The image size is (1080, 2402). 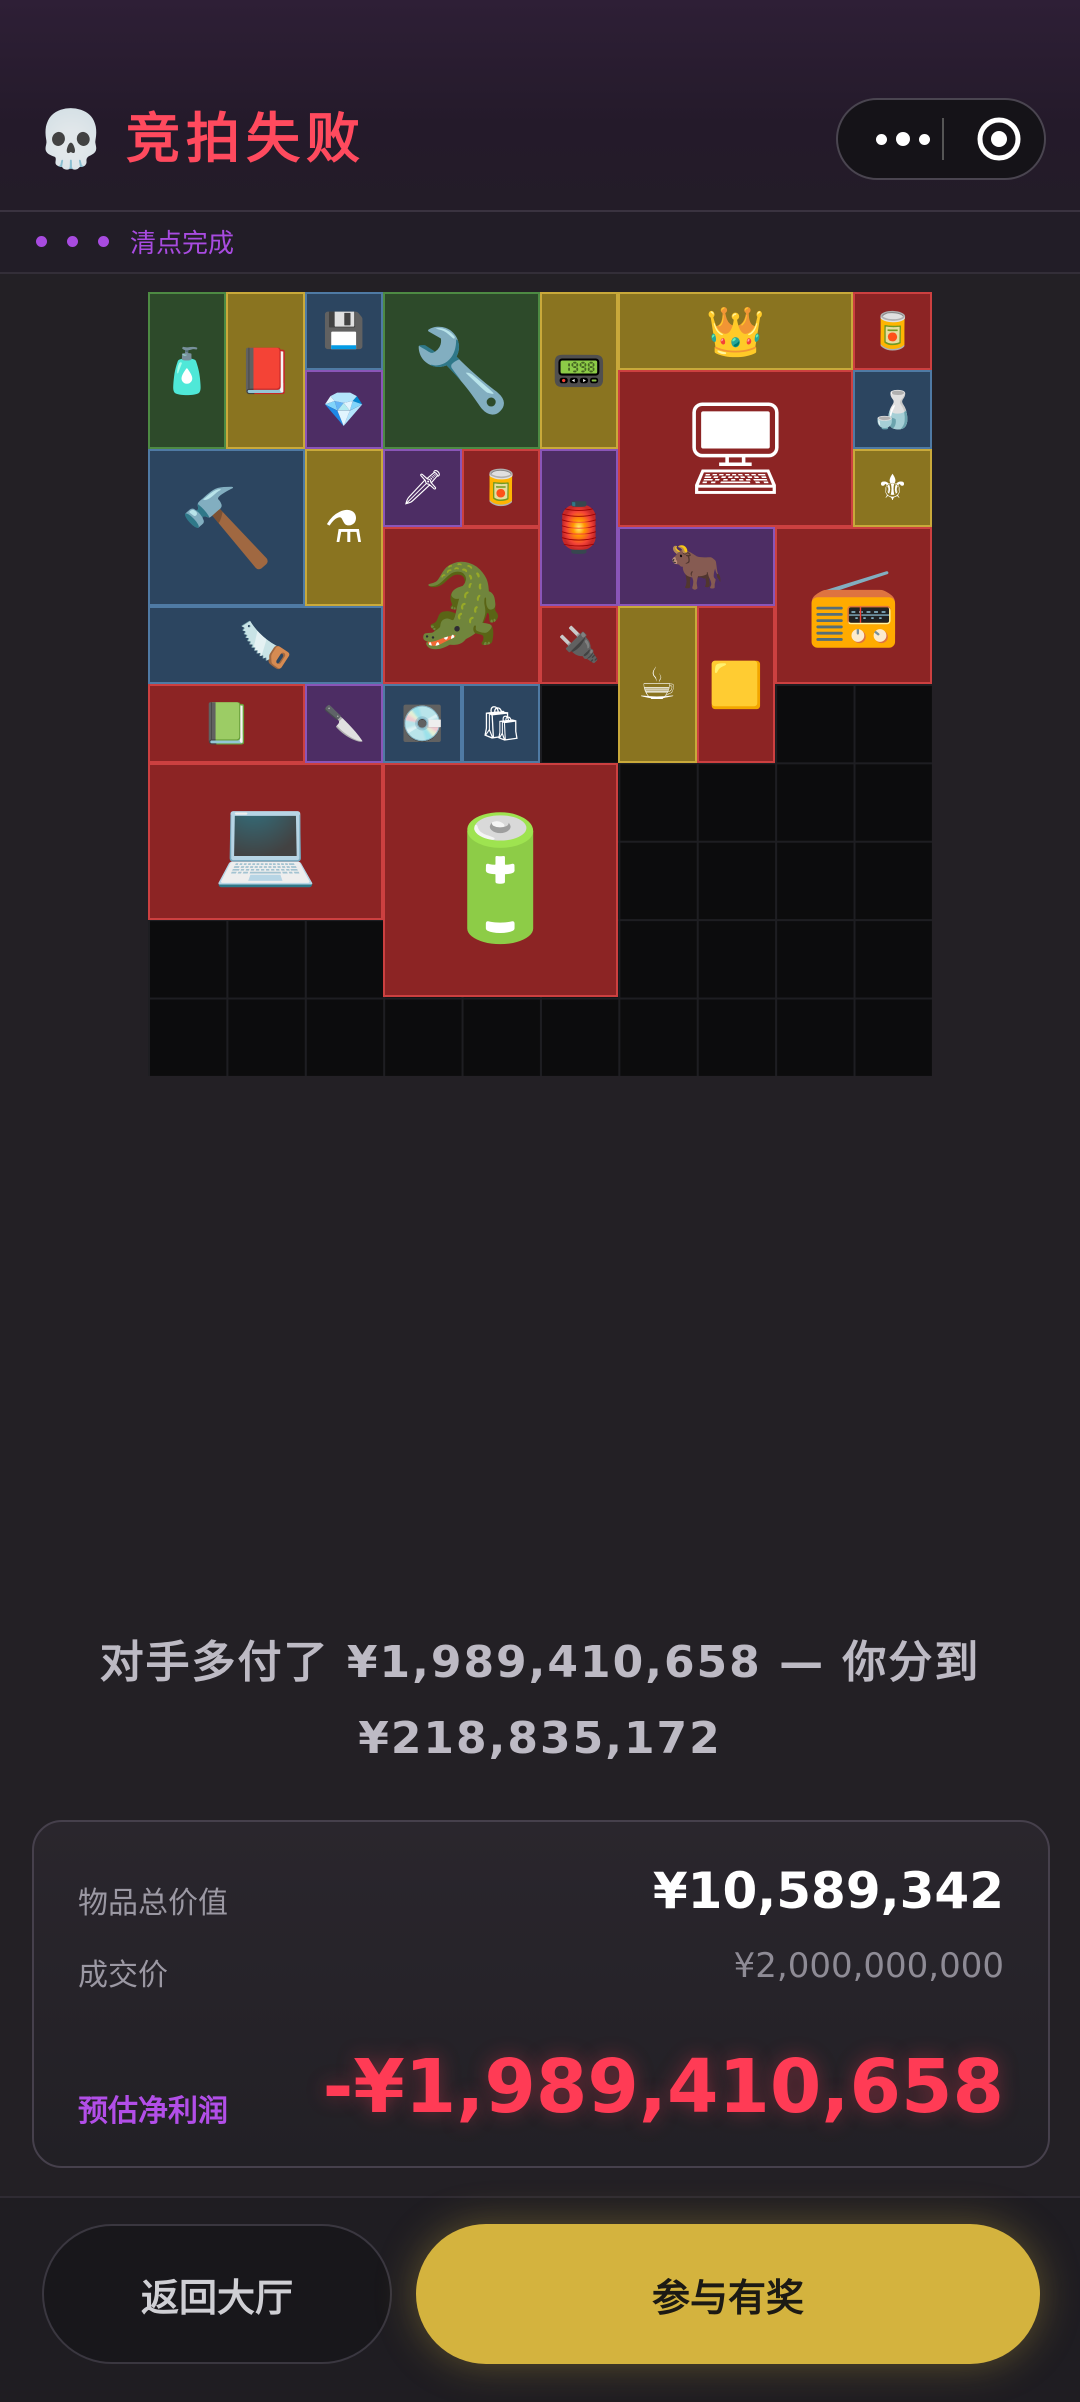 I want to click on capsule-divider, so click(x=943, y=139).